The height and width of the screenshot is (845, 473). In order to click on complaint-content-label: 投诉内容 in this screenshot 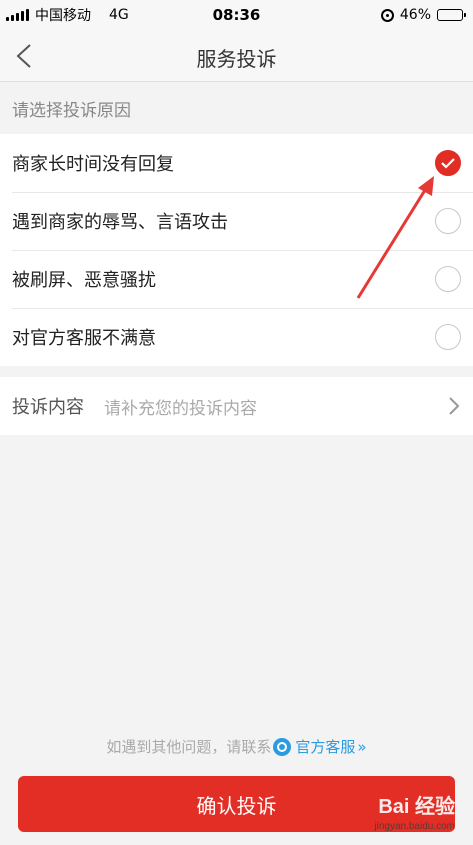, I will do `click(48, 407)`.